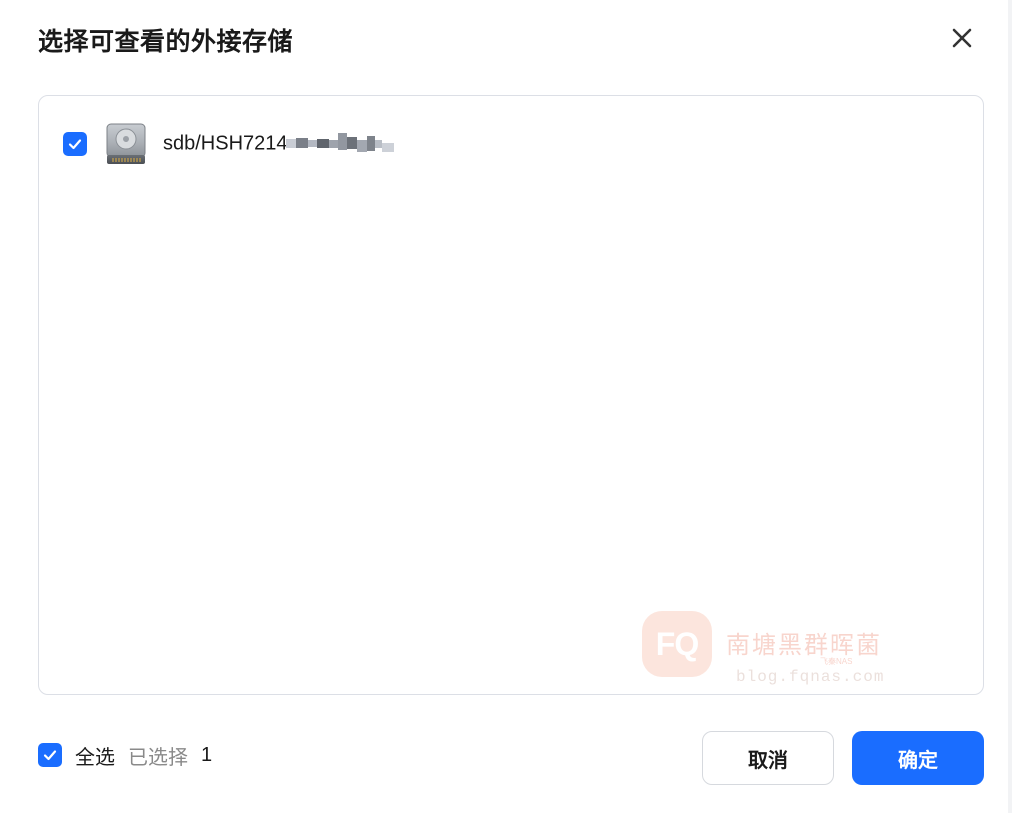 This screenshot has height=813, width=1012. What do you see at coordinates (207, 754) in the screenshot?
I see `selected-count: 1` at bounding box center [207, 754].